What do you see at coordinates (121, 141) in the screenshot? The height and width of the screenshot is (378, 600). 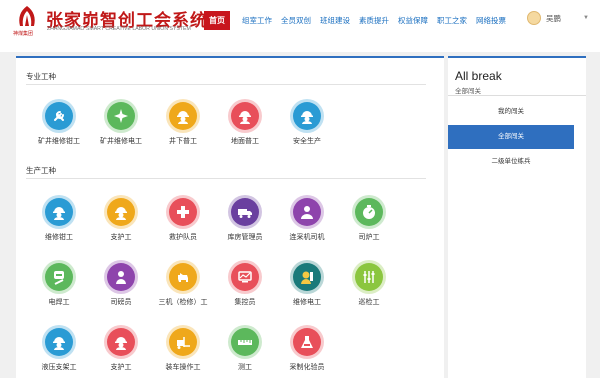 I see `job-tile-label: 矿井维修电工` at bounding box center [121, 141].